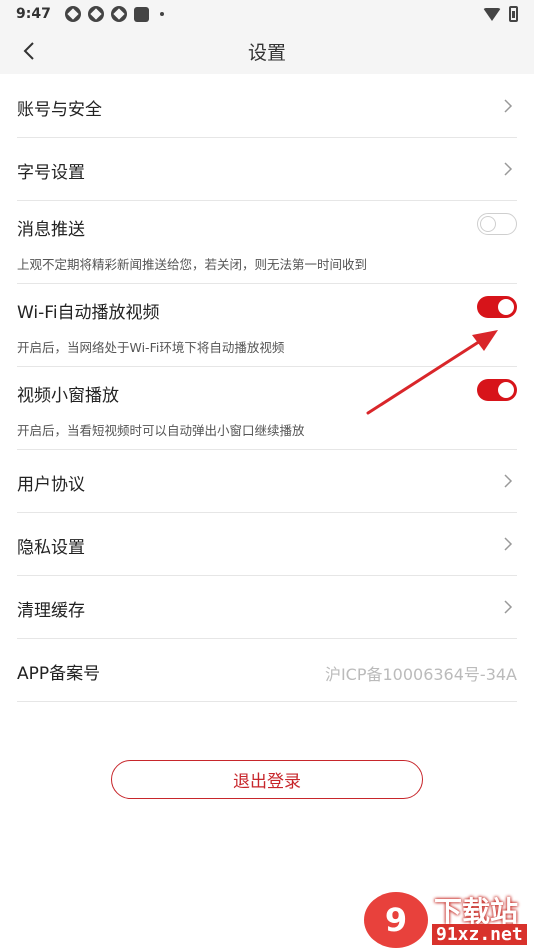 This screenshot has width=534, height=950. I want to click on annotation-arrow-icon, so click(432, 372).